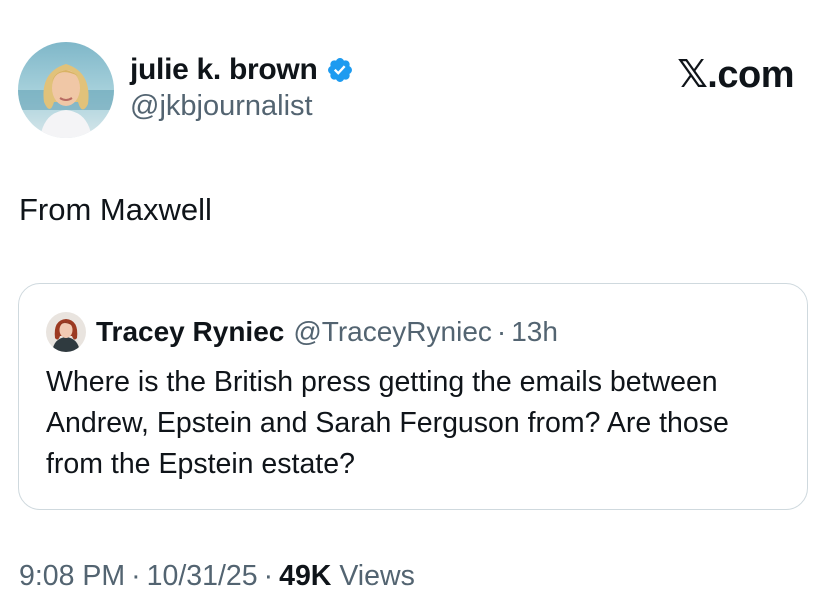  I want to click on author-name-row: julie k. brown, so click(242, 70).